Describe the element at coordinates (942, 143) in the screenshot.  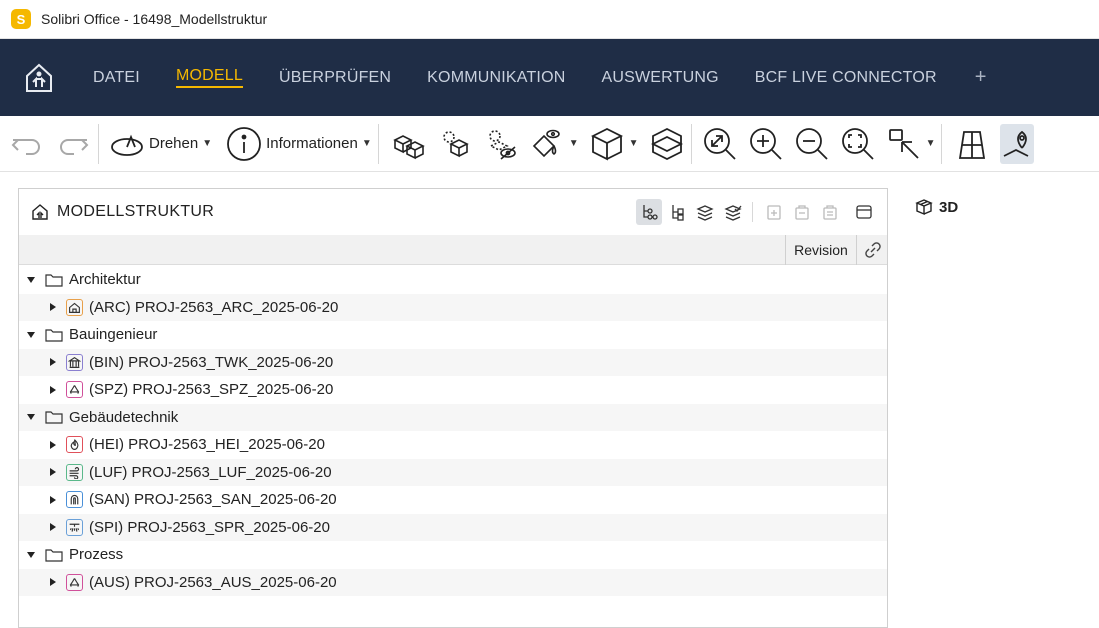
I see `toolbar-separator` at that location.